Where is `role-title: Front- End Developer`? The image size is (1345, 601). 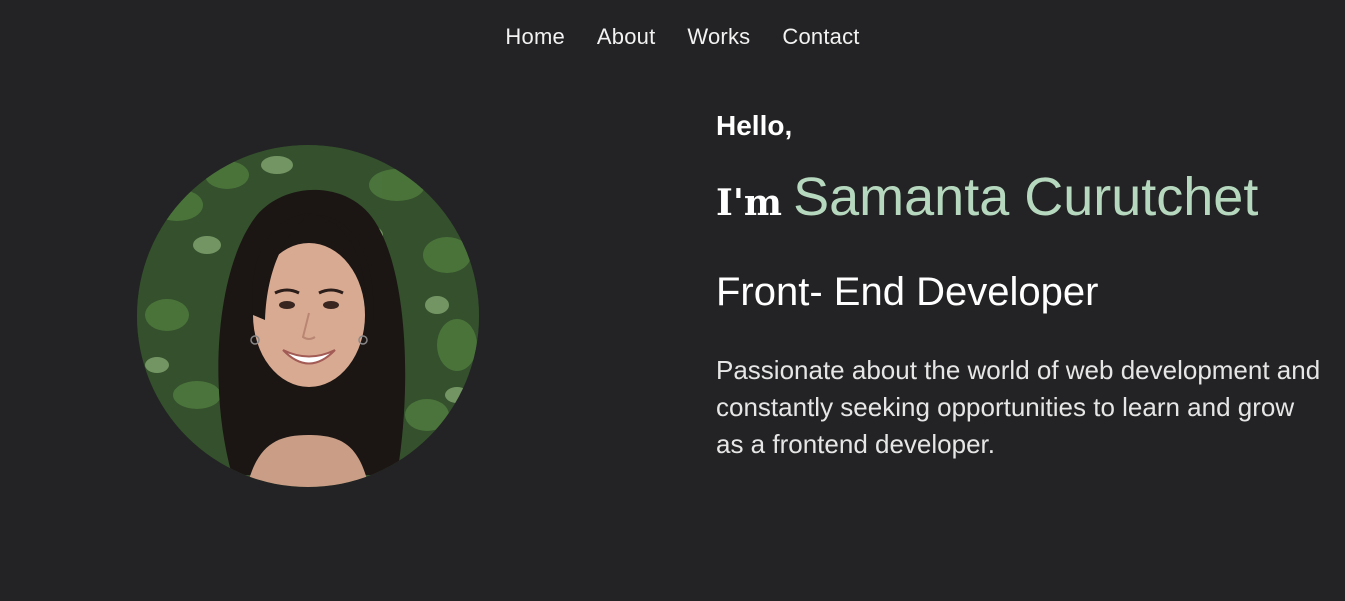
role-title: Front- End Developer is located at coordinates (907, 292).